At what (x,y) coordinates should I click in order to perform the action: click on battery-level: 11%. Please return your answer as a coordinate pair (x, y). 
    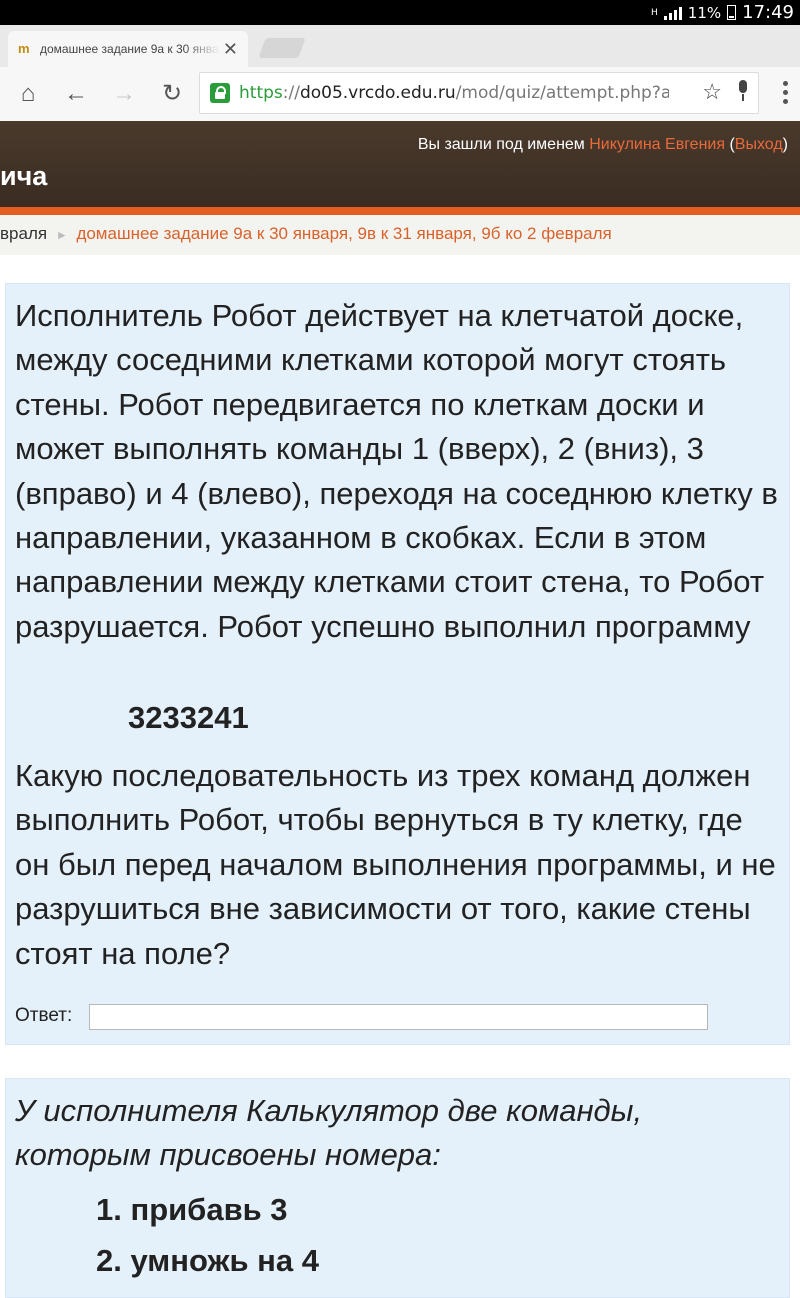
    Looking at the image, I should click on (704, 12).